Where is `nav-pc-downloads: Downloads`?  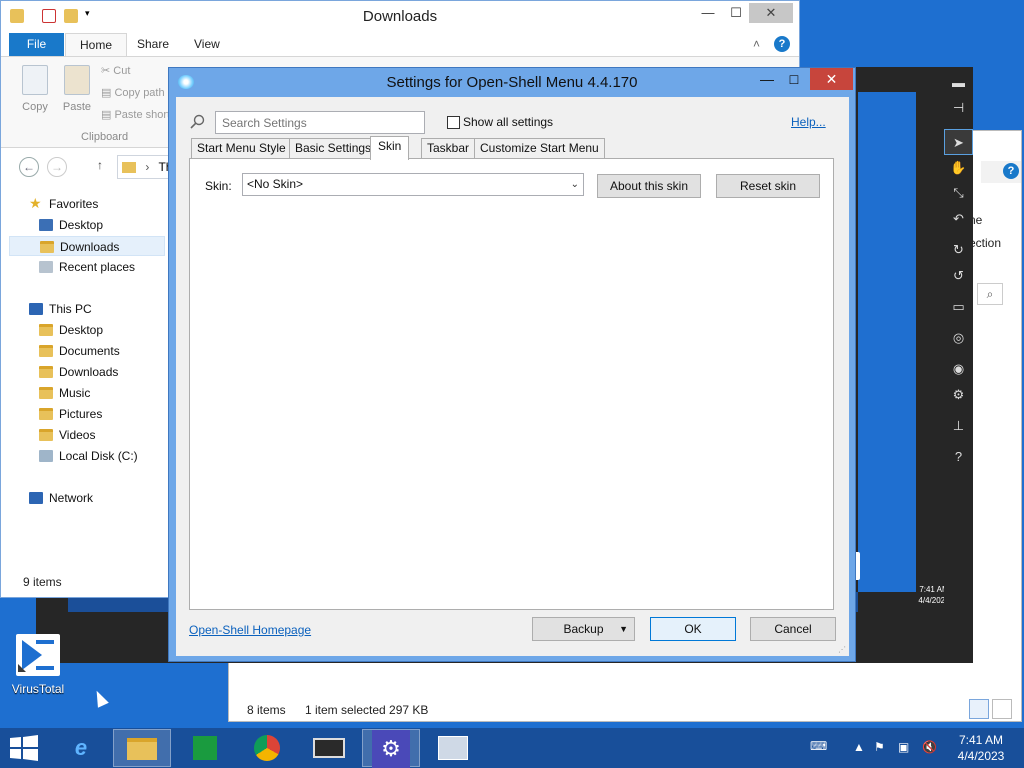 nav-pc-downloads: Downloads is located at coordinates (87, 372).